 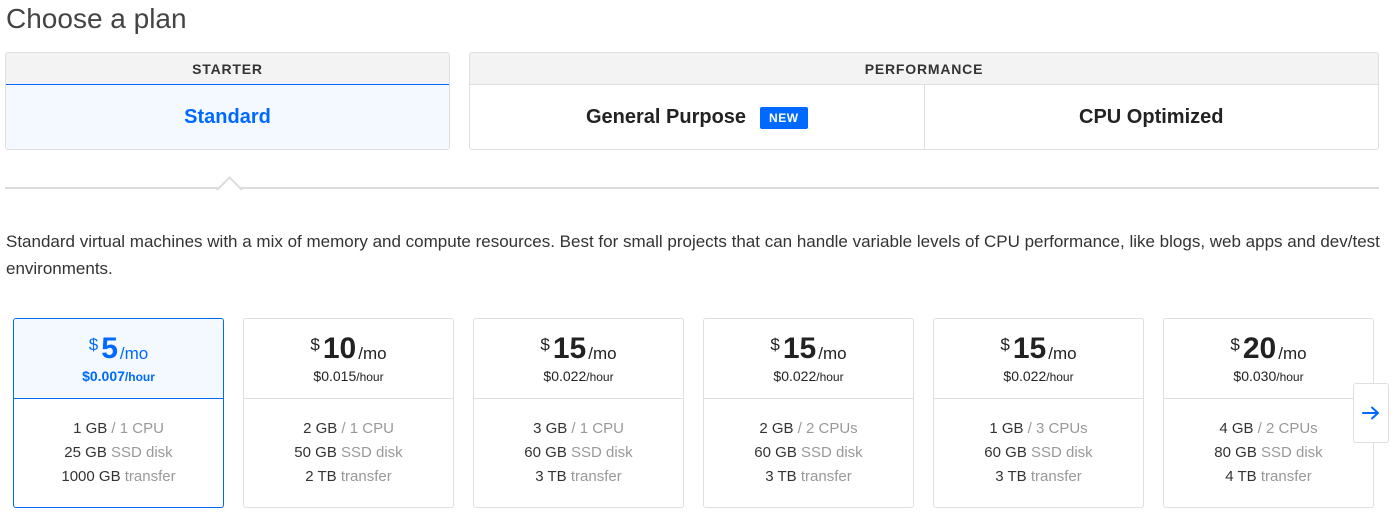 I want to click on tab-standard-label: Standard, so click(x=227, y=117).